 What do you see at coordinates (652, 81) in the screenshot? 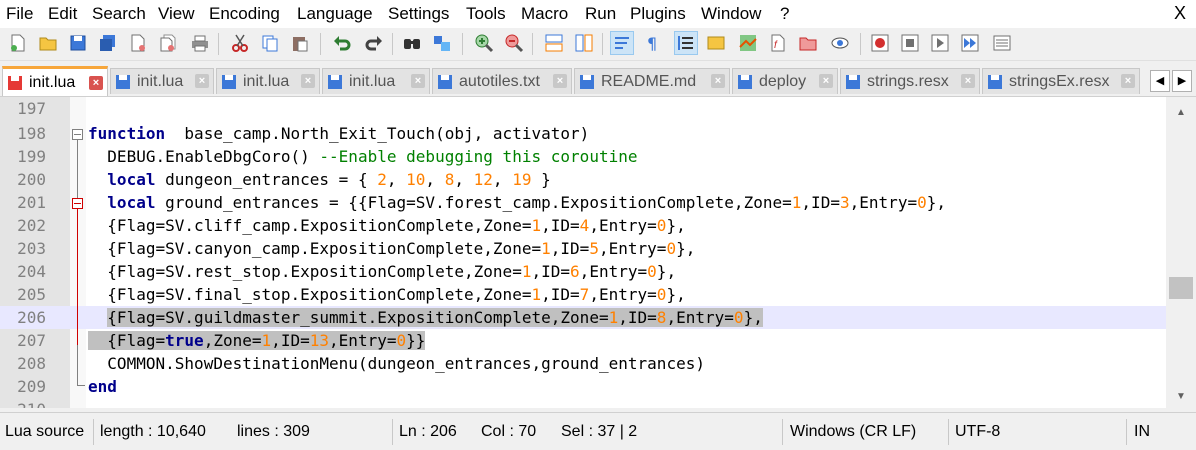
I see `tab-readme-md: README.md ×` at bounding box center [652, 81].